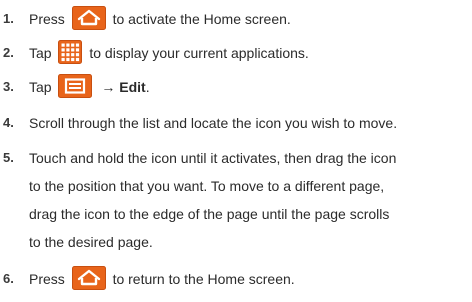  Describe the element at coordinates (8, 278) in the screenshot. I see `step-number: 6.` at that location.